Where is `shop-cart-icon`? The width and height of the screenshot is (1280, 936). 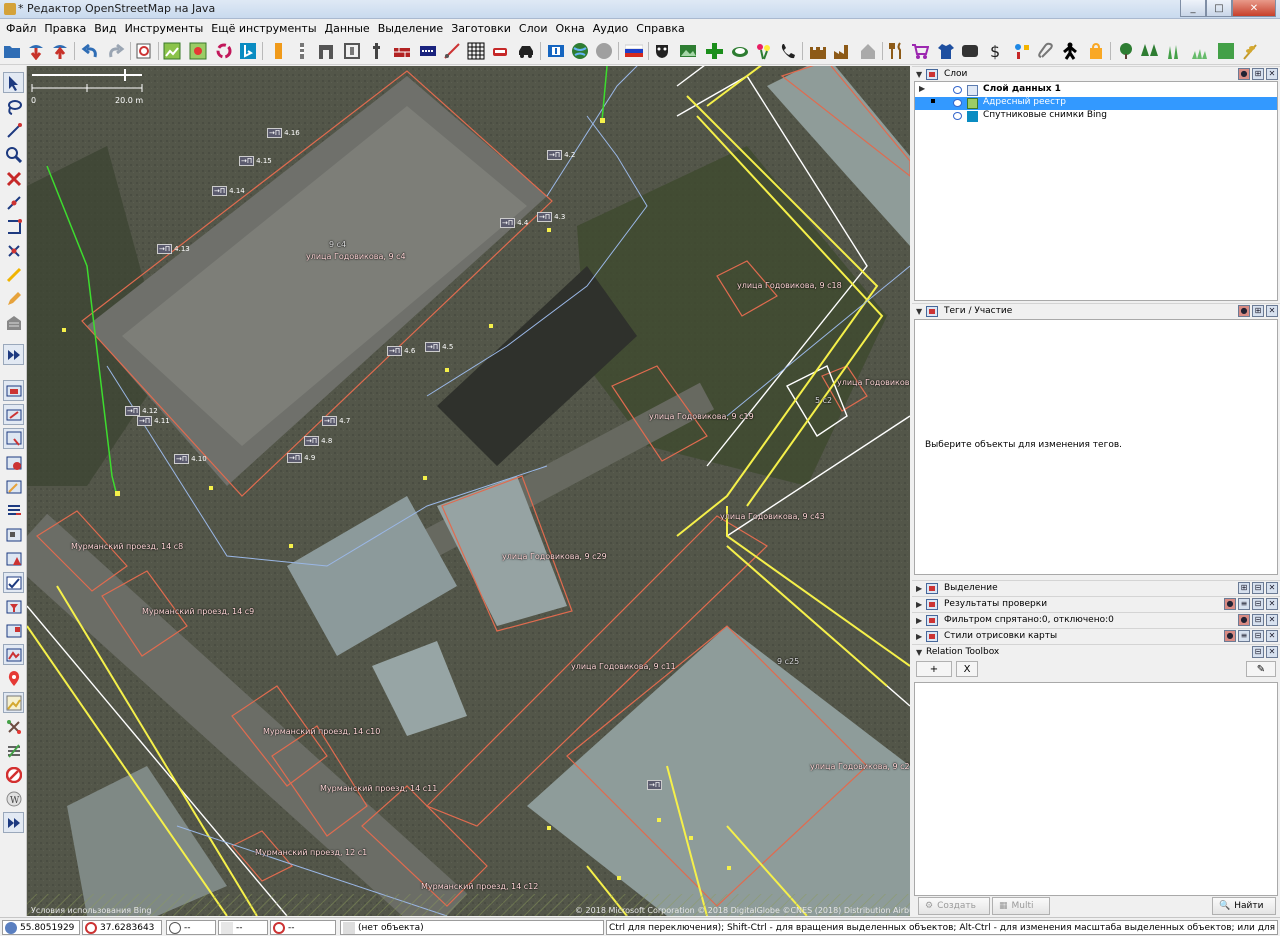 shop-cart-icon is located at coordinates (920, 51).